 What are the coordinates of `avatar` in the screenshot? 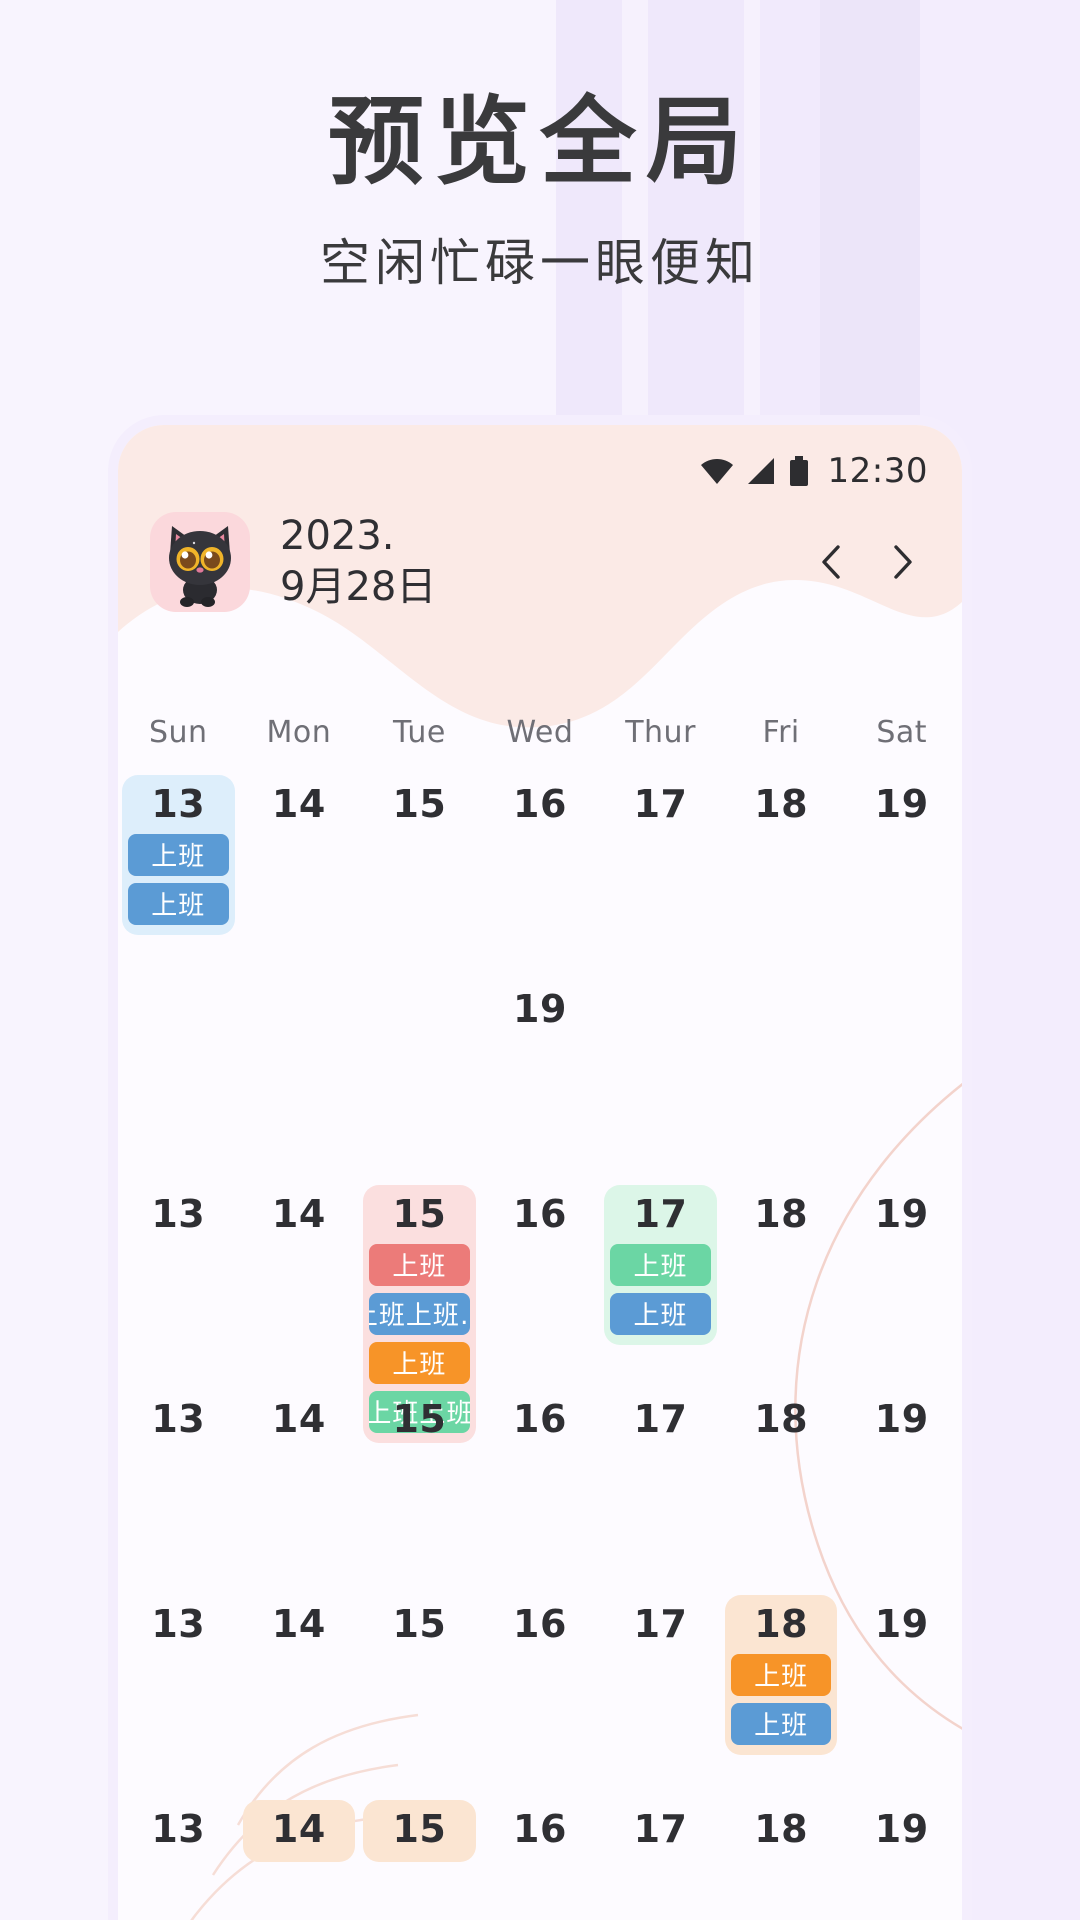 It's located at (200, 562).